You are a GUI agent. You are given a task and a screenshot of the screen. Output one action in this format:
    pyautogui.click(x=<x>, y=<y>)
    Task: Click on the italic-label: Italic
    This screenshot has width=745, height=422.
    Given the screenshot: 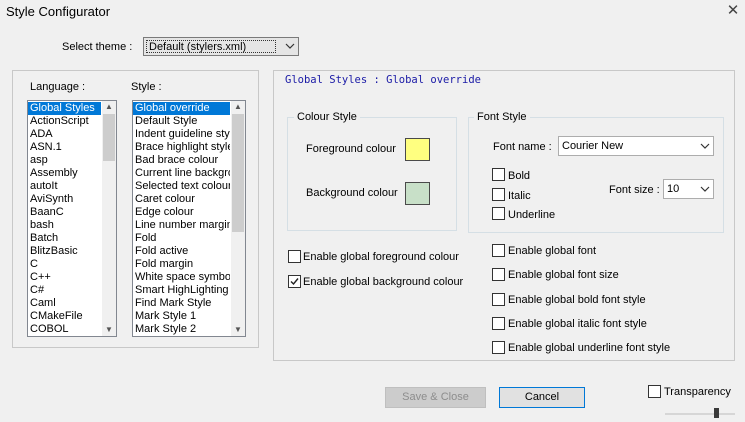 What is the action you would take?
    pyautogui.click(x=519, y=196)
    